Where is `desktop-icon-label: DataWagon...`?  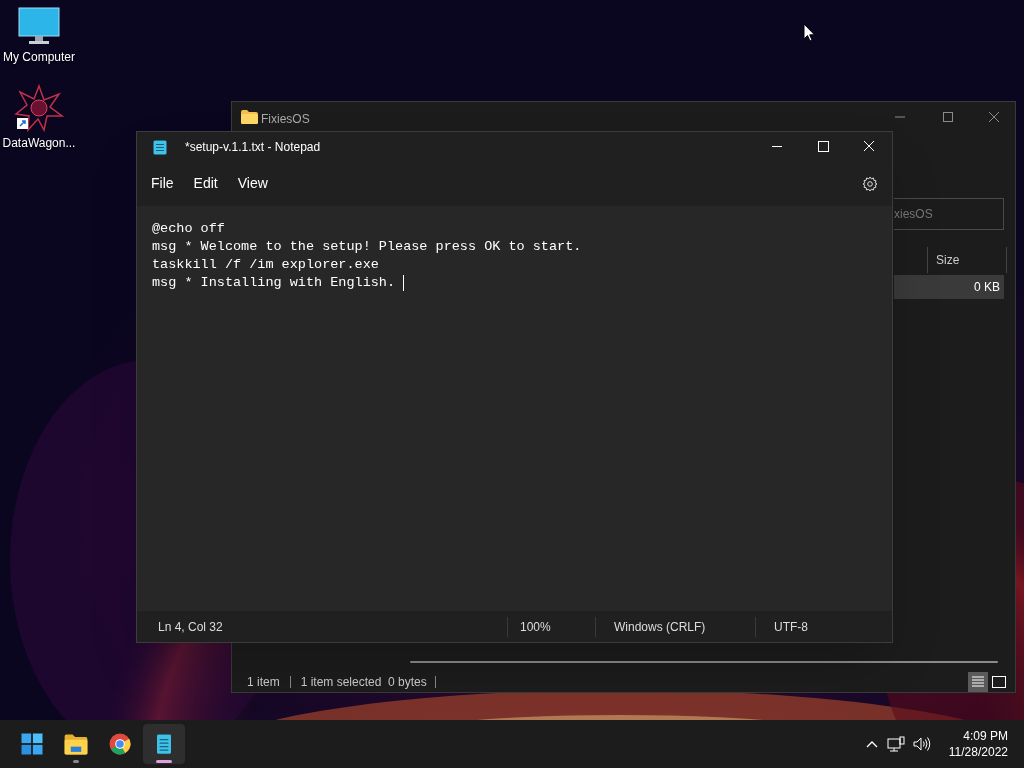 desktop-icon-label: DataWagon... is located at coordinates (39, 143).